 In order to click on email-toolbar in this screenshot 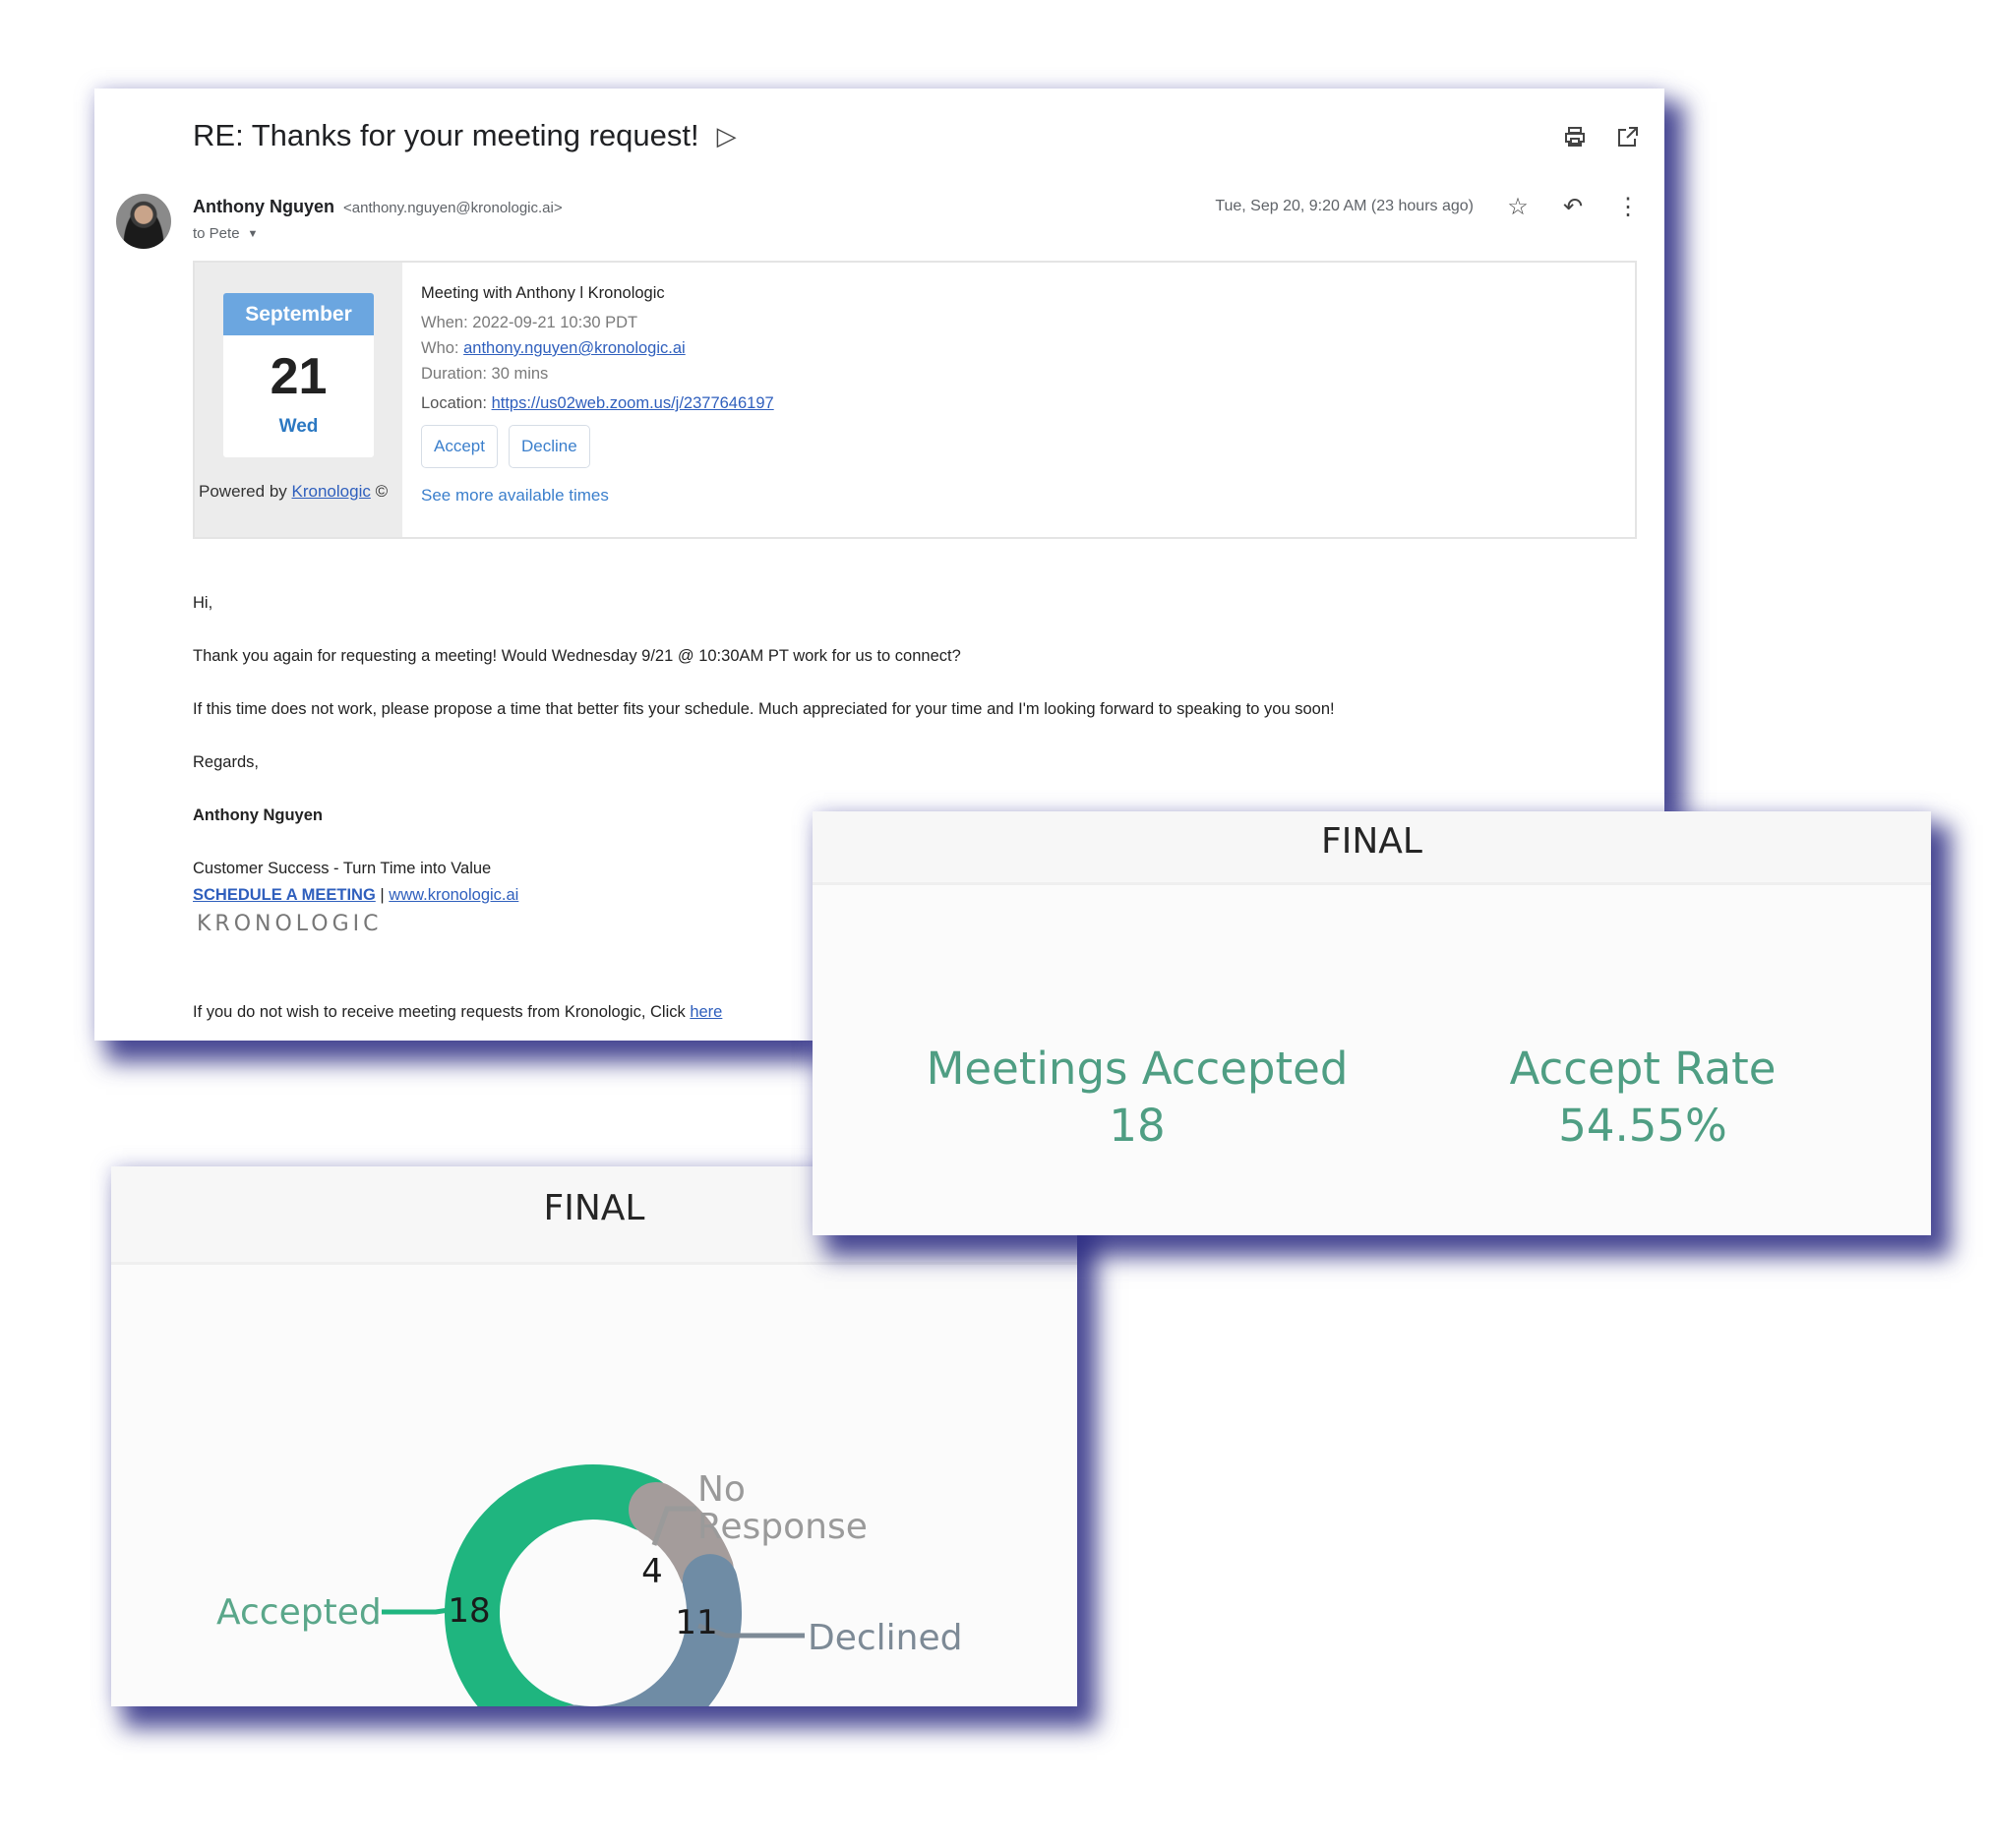, I will do `click(1602, 136)`.